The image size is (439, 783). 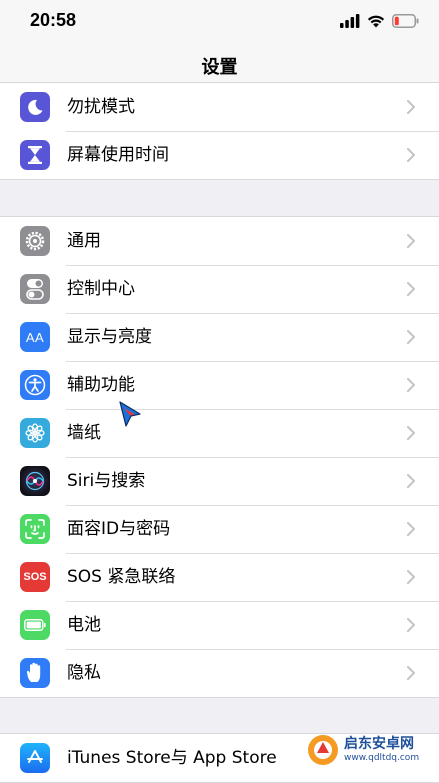 I want to click on settings-group-focus: 勿扰模式 屏幕使用时间, so click(x=219, y=131).